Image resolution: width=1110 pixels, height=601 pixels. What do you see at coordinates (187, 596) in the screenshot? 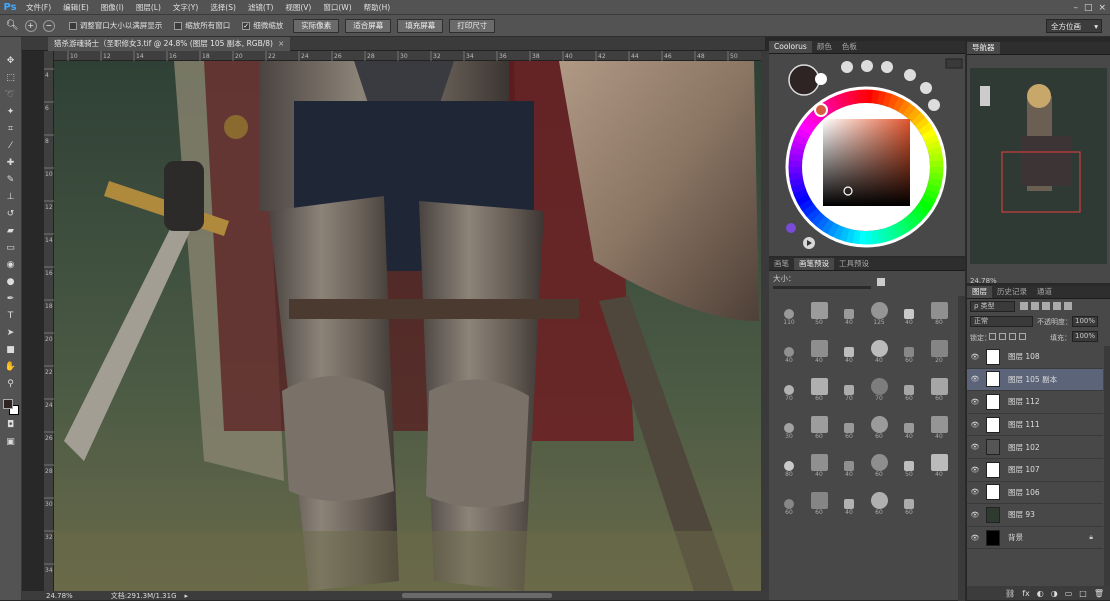
I see `expand-status-icon: ▸` at bounding box center [187, 596].